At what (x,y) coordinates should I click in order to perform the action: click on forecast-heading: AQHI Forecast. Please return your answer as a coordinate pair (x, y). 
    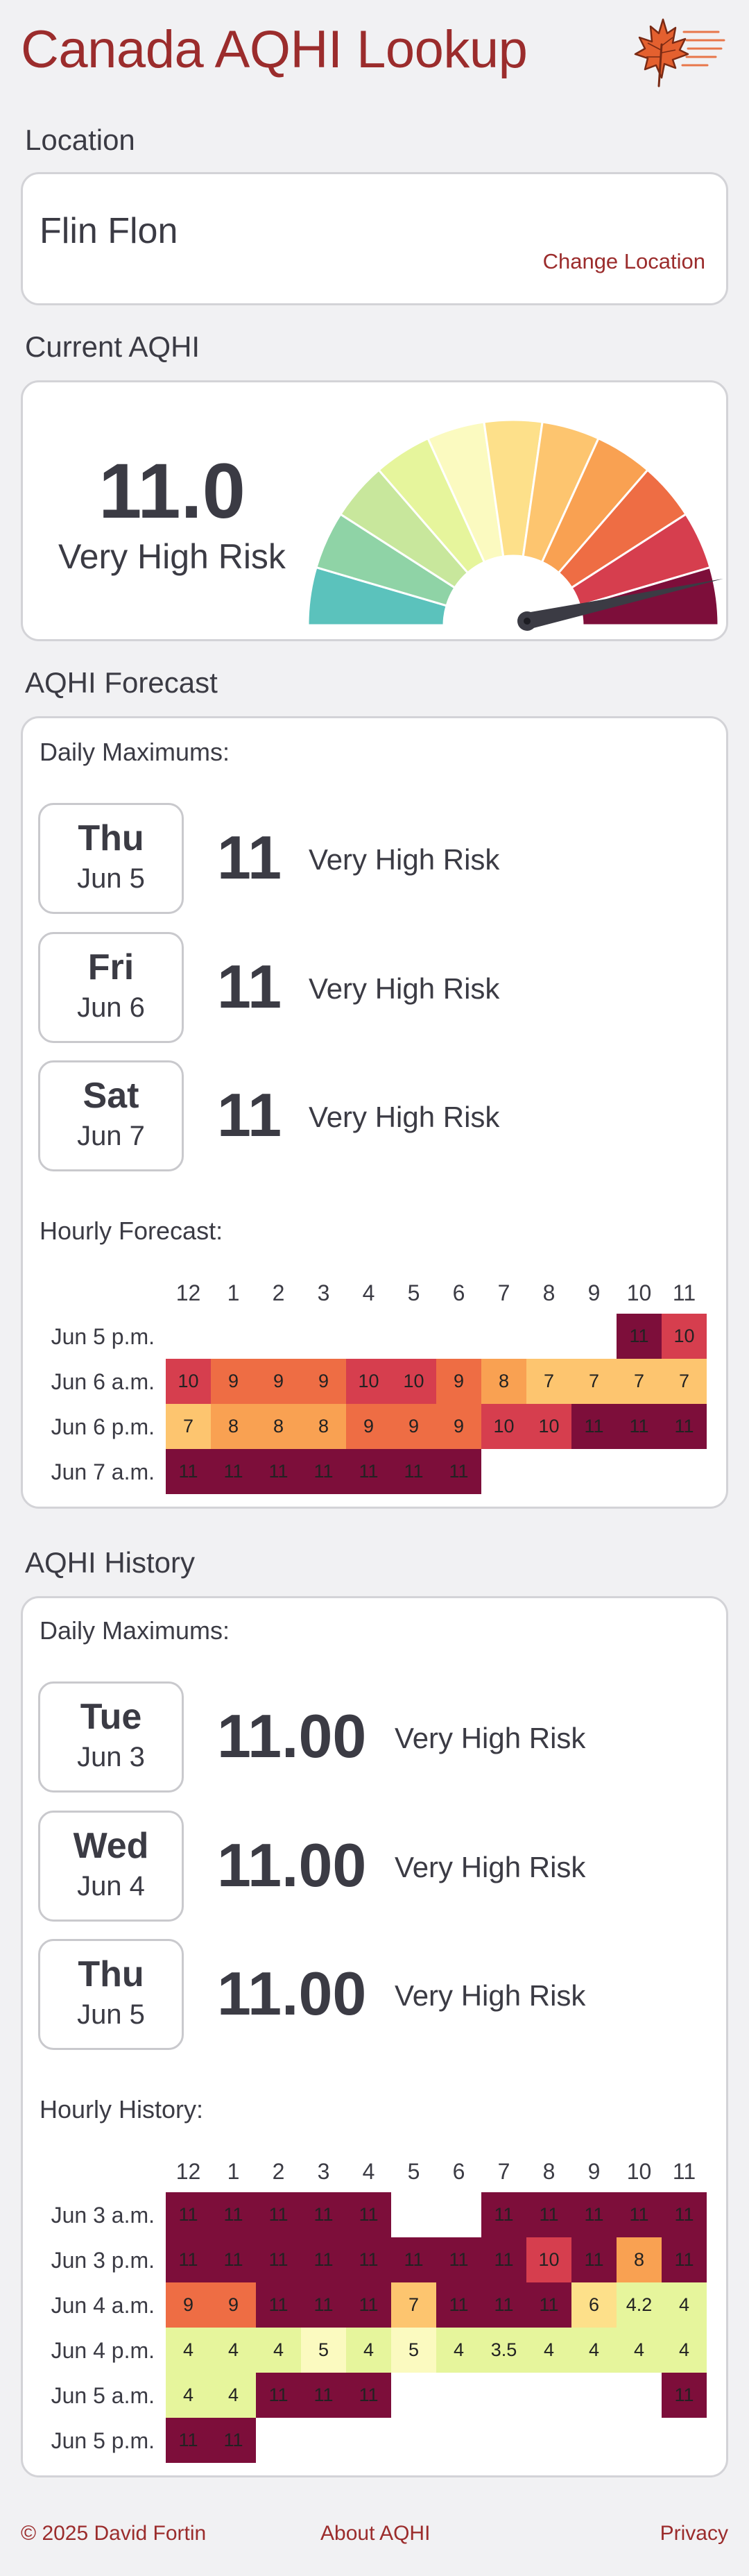
    Looking at the image, I should click on (121, 682).